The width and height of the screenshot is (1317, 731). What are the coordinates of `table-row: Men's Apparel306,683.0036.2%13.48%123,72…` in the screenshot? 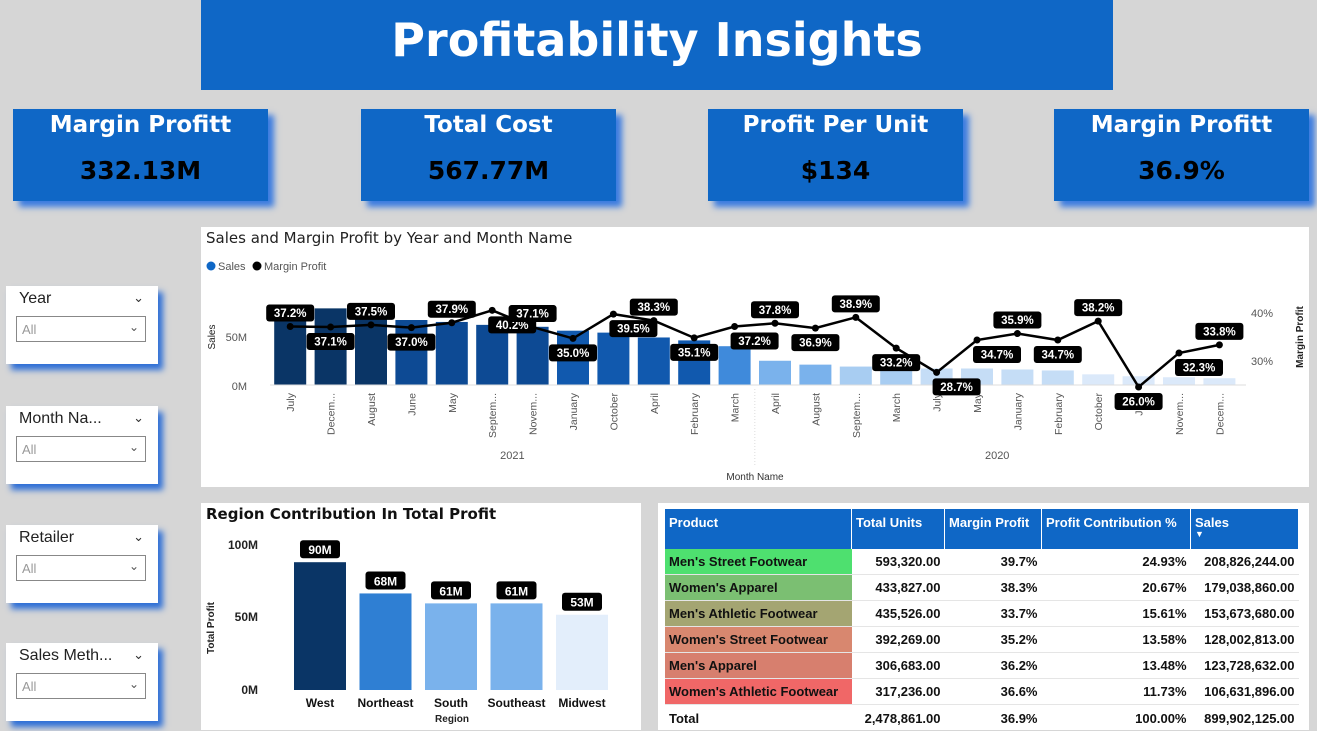 It's located at (982, 666).